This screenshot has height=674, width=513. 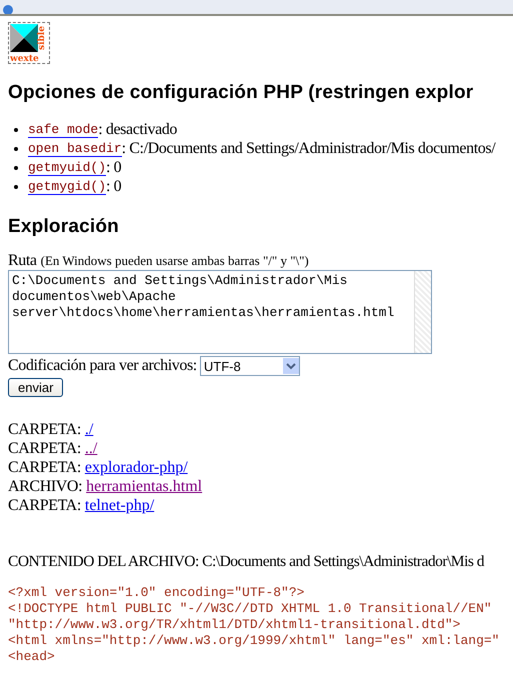 What do you see at coordinates (32, 657) in the screenshot?
I see `code-line: <head>` at bounding box center [32, 657].